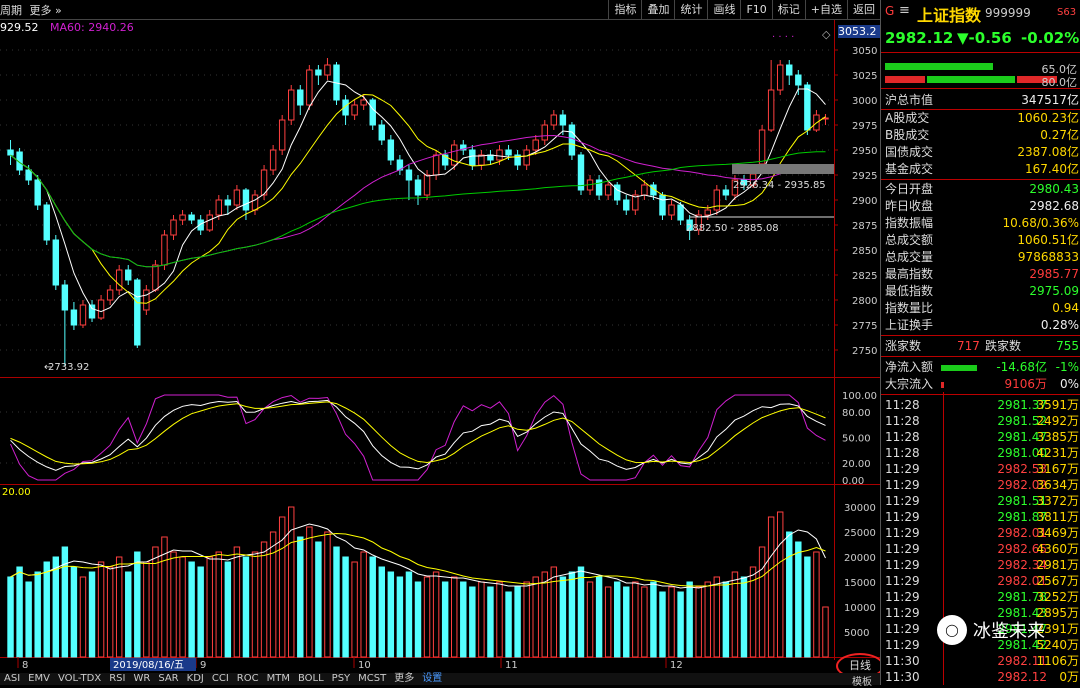 Image resolution: width=1080 pixels, height=688 pixels. I want to click on indicator-tab-6: KDJ, so click(195, 679).